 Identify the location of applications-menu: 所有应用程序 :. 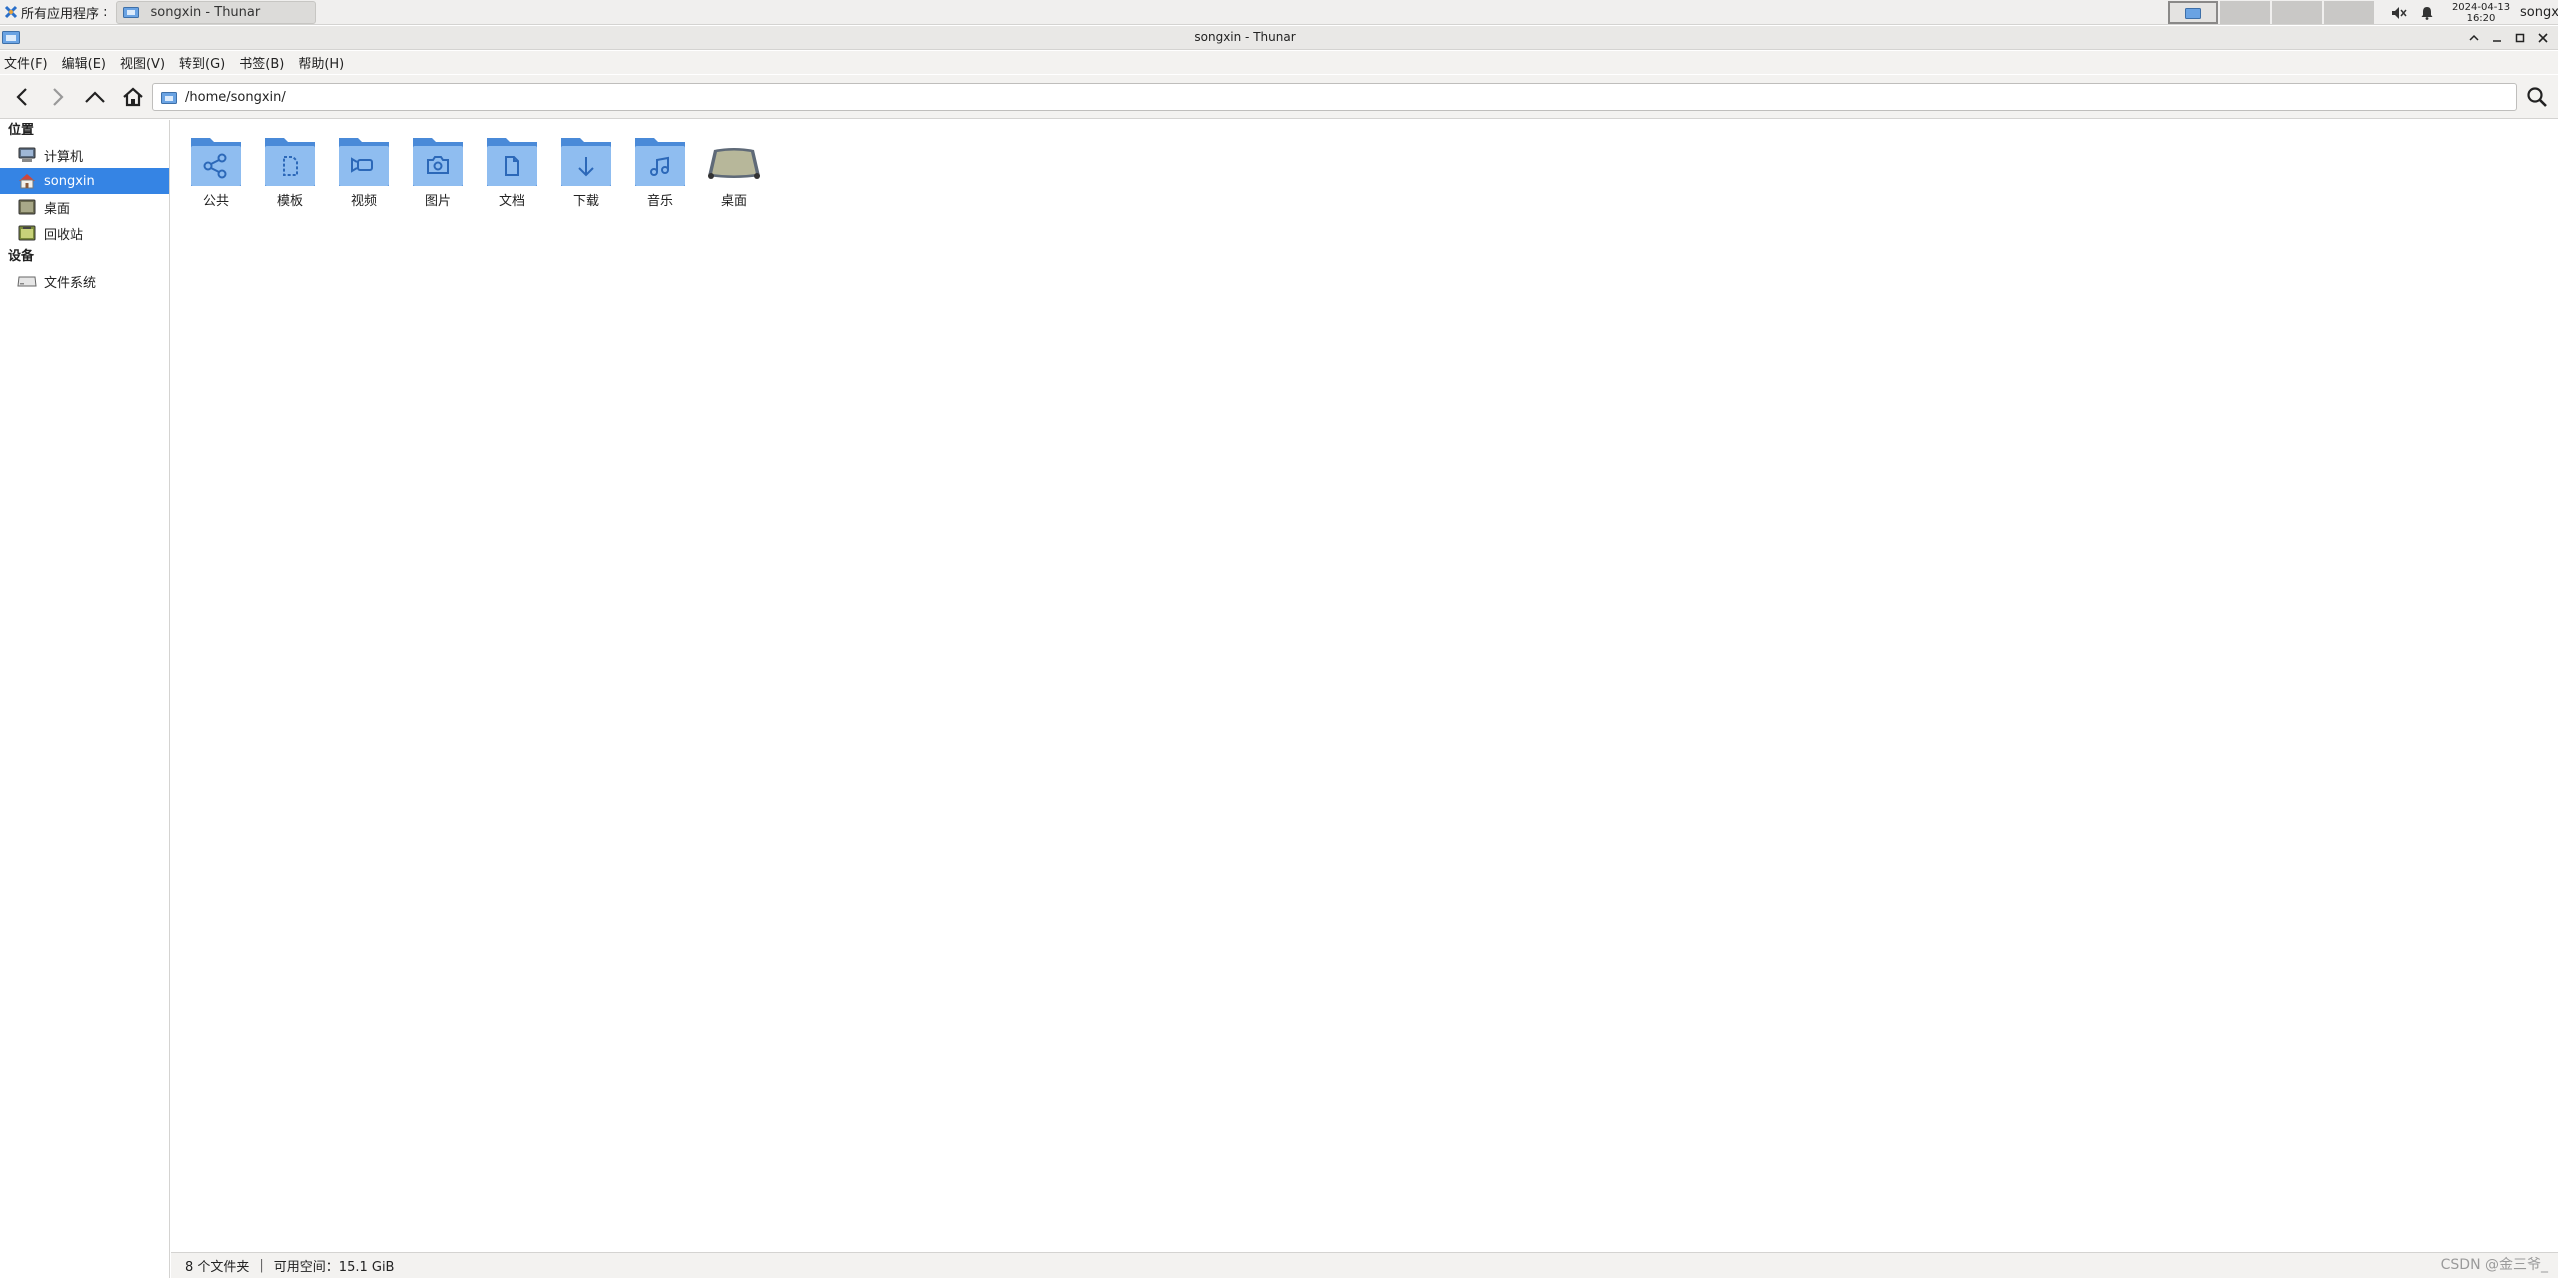
(56, 12).